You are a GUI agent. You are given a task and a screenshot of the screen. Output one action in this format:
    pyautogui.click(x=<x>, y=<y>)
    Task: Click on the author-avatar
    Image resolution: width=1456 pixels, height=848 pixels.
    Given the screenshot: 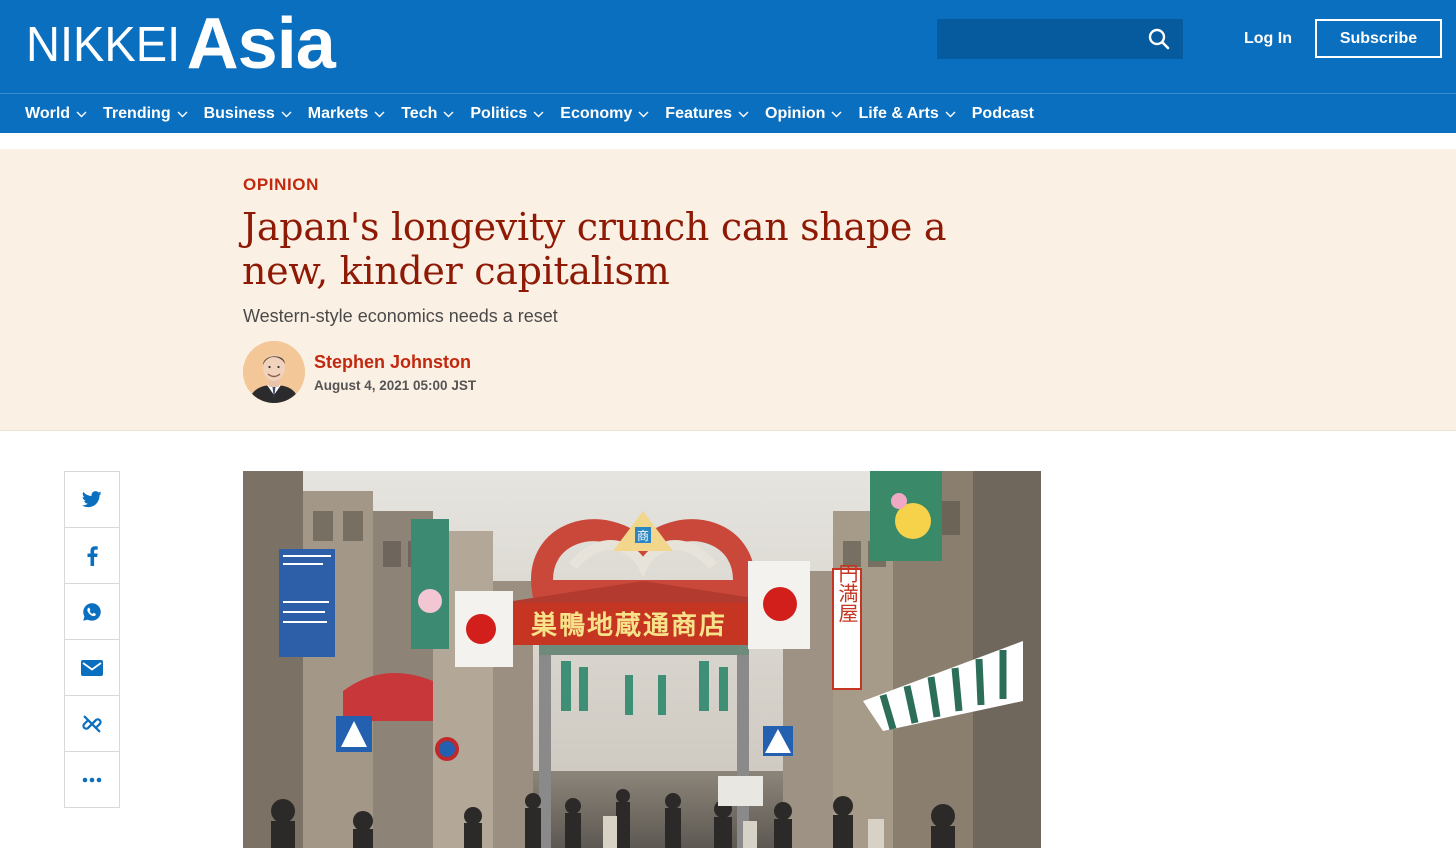 What is the action you would take?
    pyautogui.click(x=274, y=372)
    